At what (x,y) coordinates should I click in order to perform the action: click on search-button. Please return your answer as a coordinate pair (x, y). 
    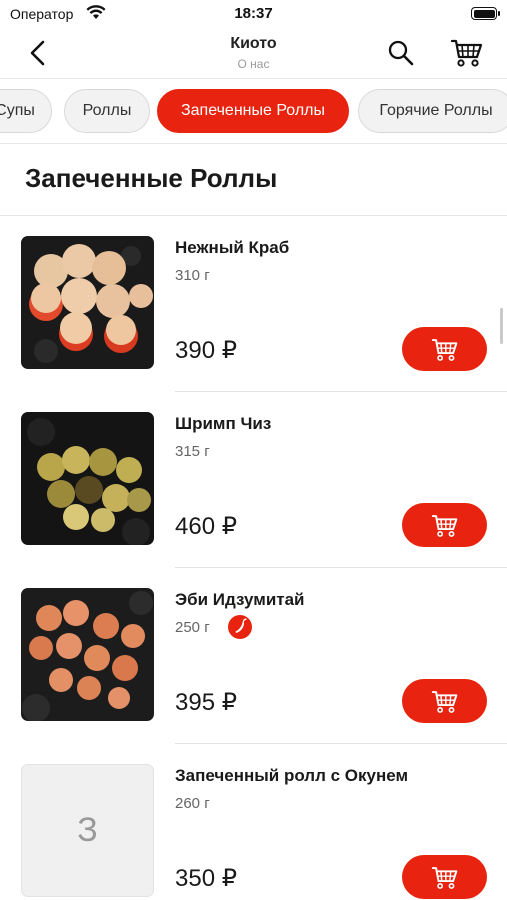
    Looking at the image, I should click on (401, 53).